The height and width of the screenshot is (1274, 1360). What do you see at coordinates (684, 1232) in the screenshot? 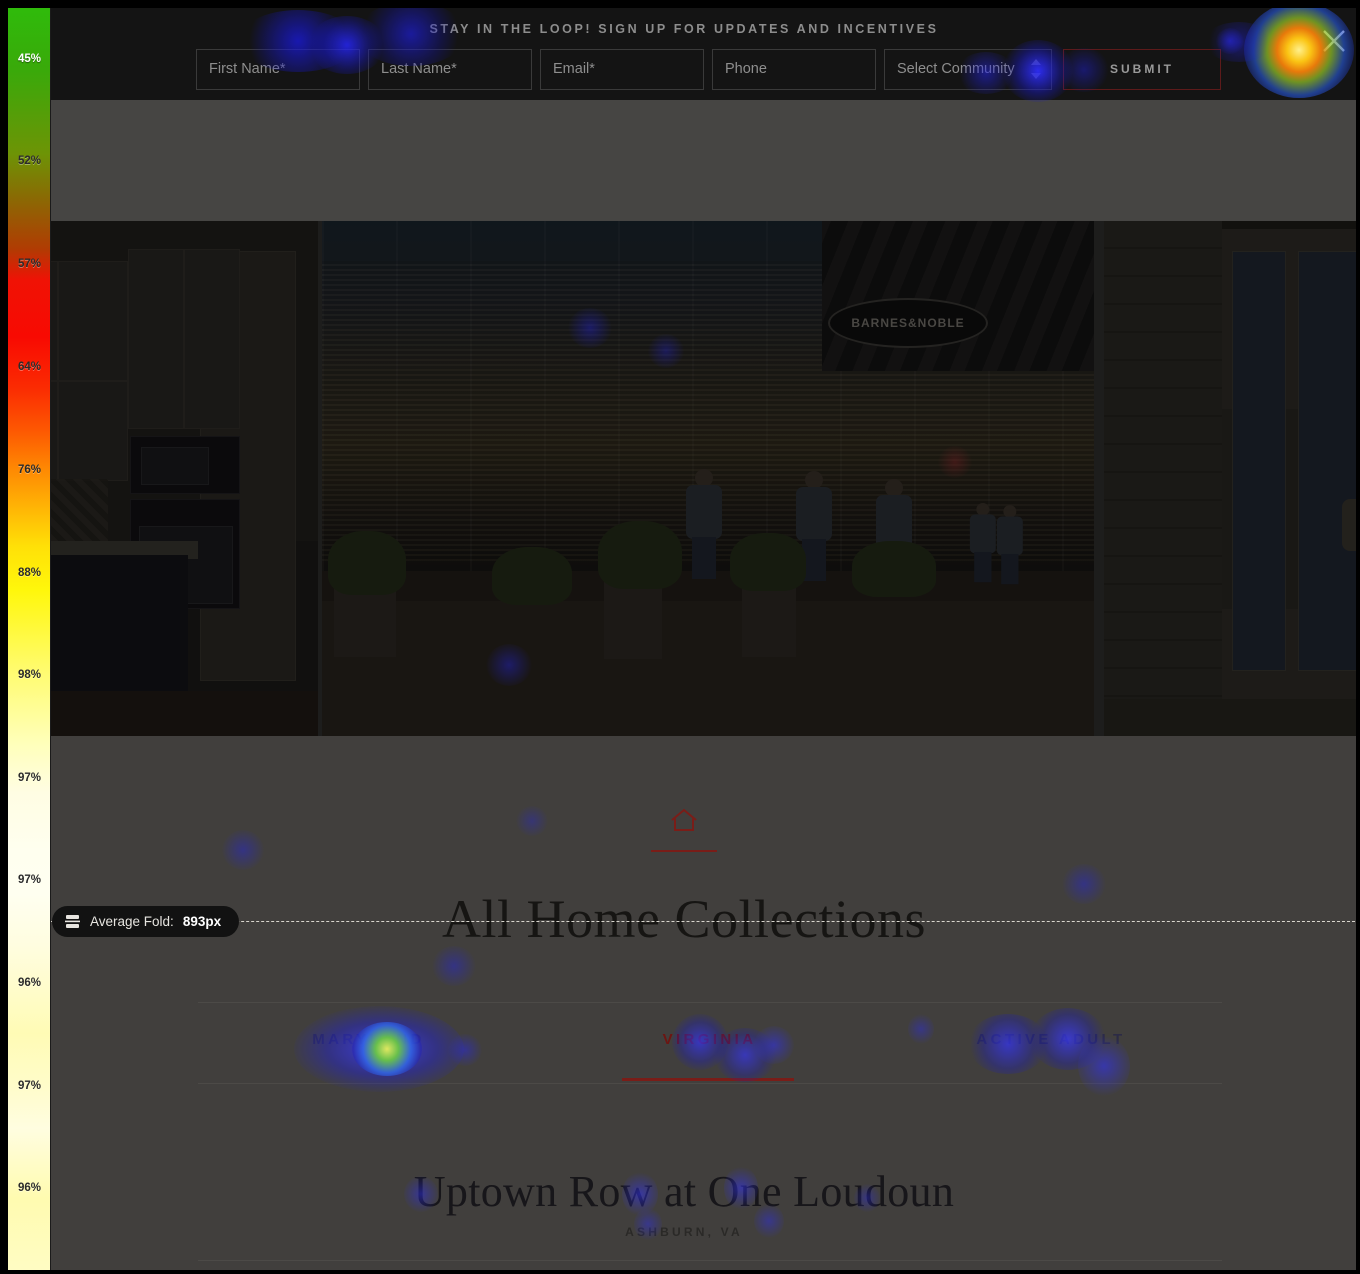
I see `community-location: ASHBURN, VA` at bounding box center [684, 1232].